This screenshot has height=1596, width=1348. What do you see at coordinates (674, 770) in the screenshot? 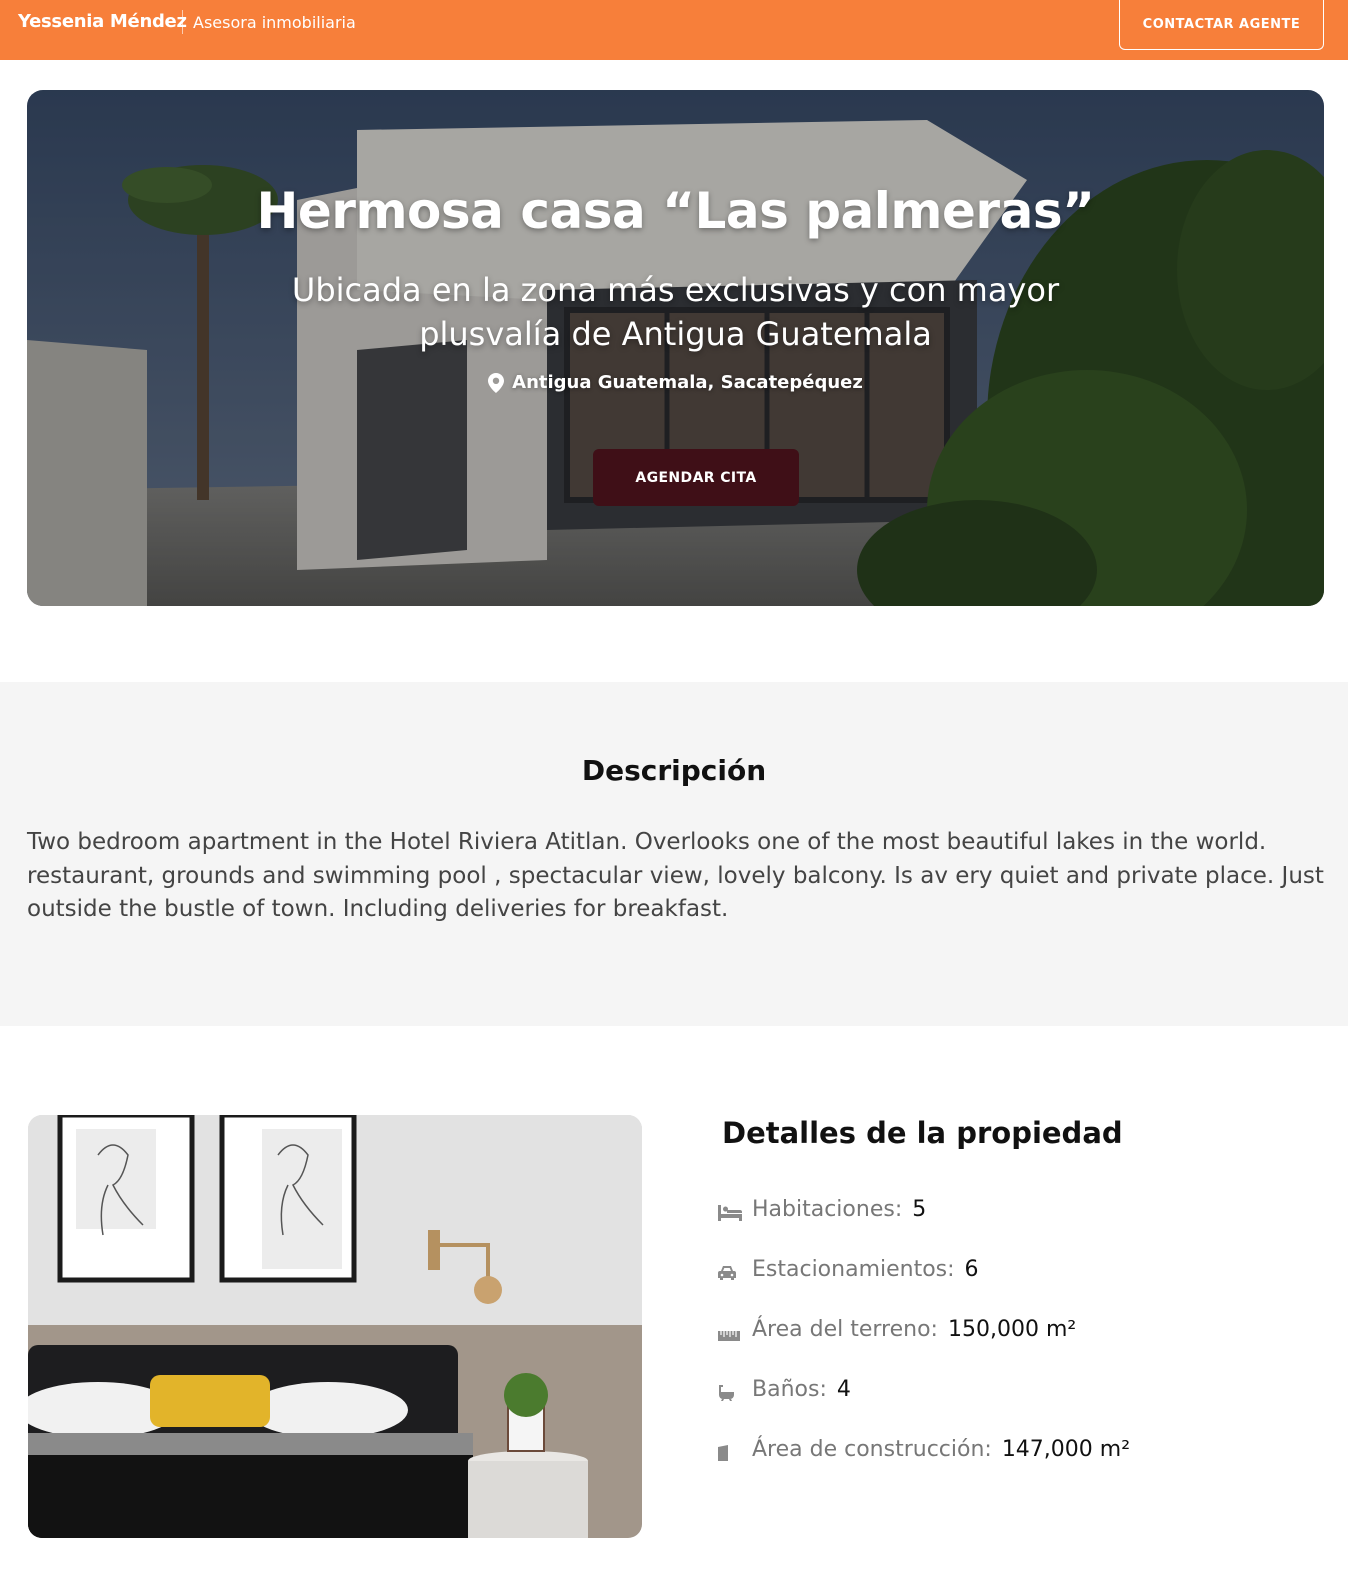
I see `description-title: Descripción` at bounding box center [674, 770].